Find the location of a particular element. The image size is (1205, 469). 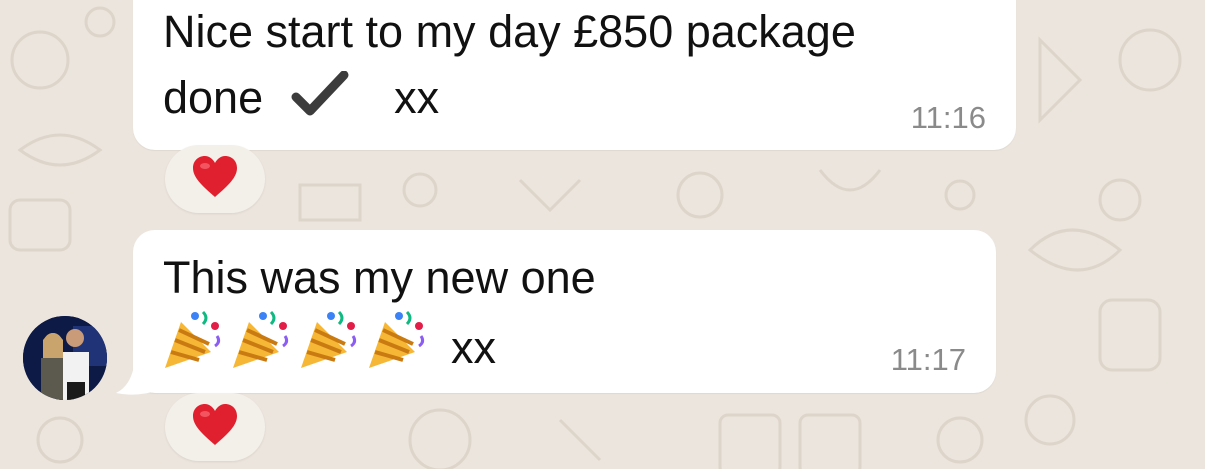

message-1-timestamp: 11:16 is located at coordinates (948, 117).